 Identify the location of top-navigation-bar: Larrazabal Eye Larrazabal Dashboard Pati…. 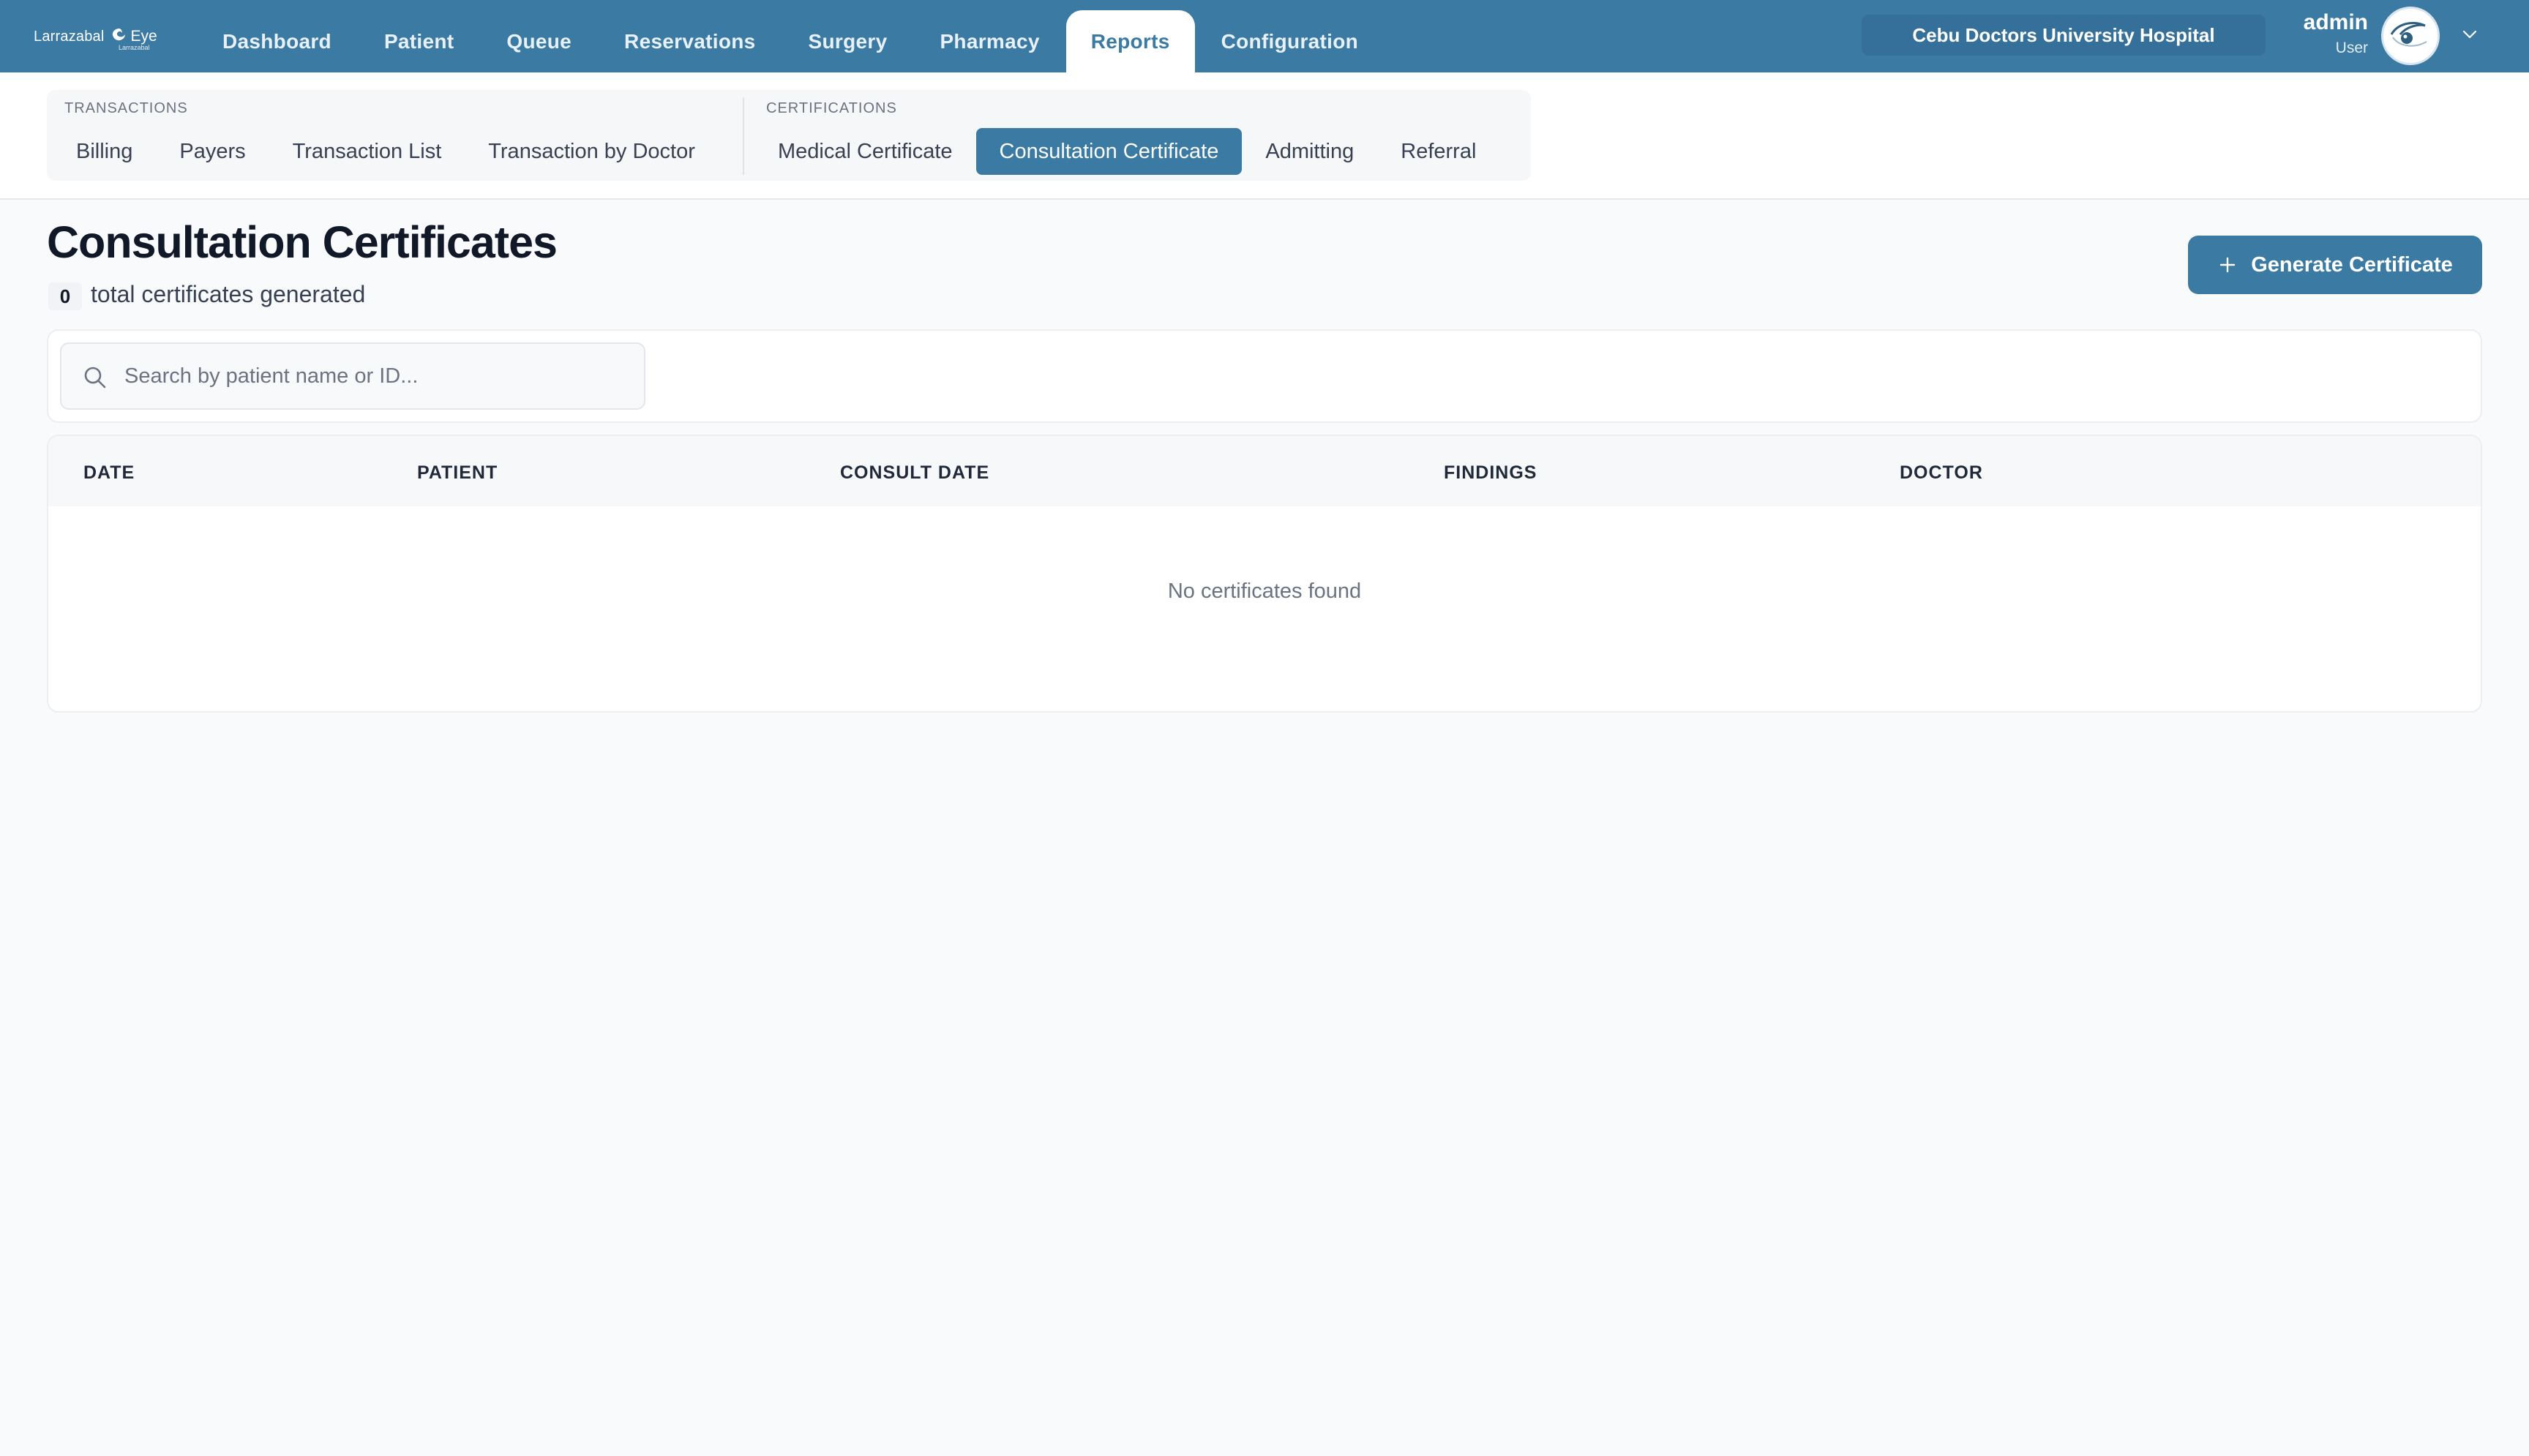
(1264, 36).